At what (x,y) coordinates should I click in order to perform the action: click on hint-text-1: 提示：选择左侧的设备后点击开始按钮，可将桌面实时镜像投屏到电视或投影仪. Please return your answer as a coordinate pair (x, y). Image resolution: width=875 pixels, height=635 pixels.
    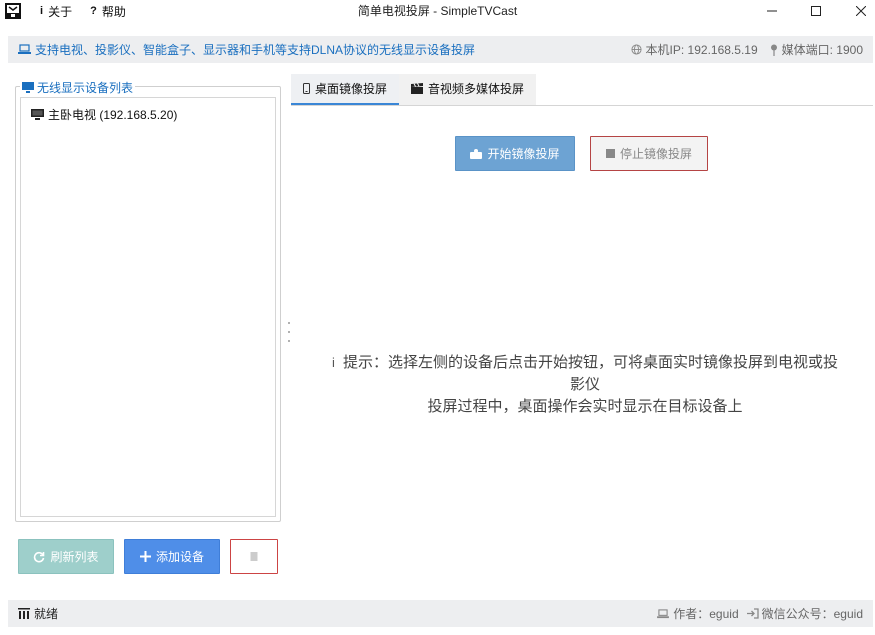
    Looking at the image, I should click on (590, 373).